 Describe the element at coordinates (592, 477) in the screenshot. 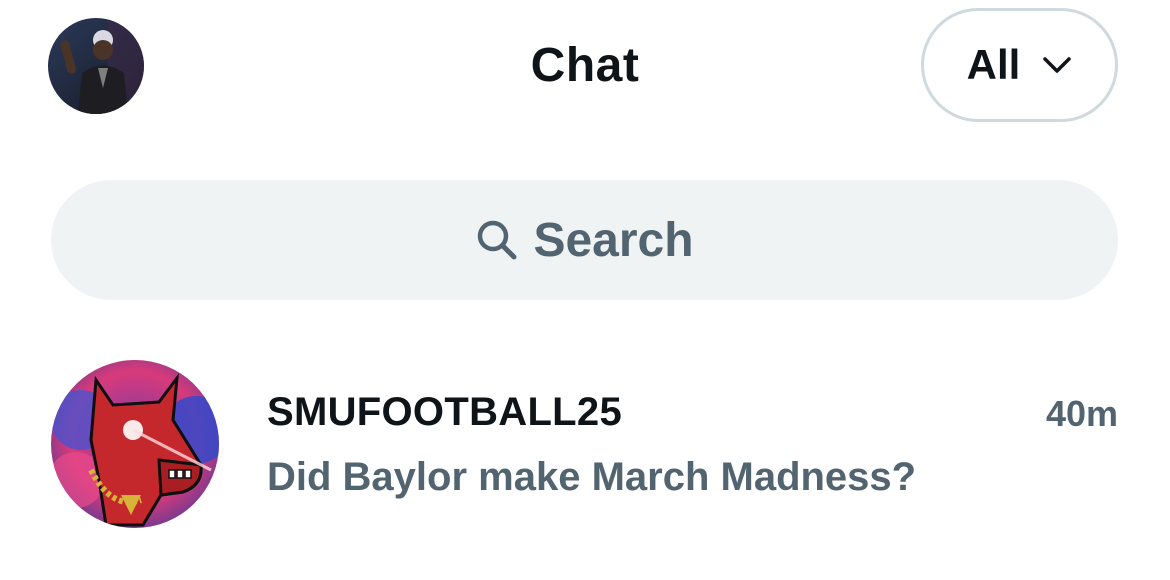

I see `conversation-preview: Did Baylor make March Madness?` at that location.